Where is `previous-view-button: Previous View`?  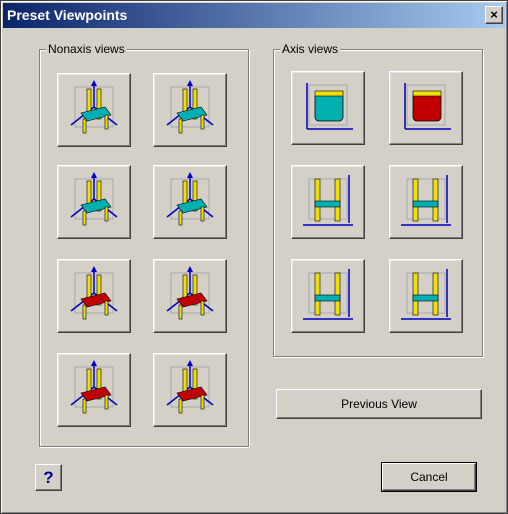
previous-view-button: Previous View is located at coordinates (379, 404).